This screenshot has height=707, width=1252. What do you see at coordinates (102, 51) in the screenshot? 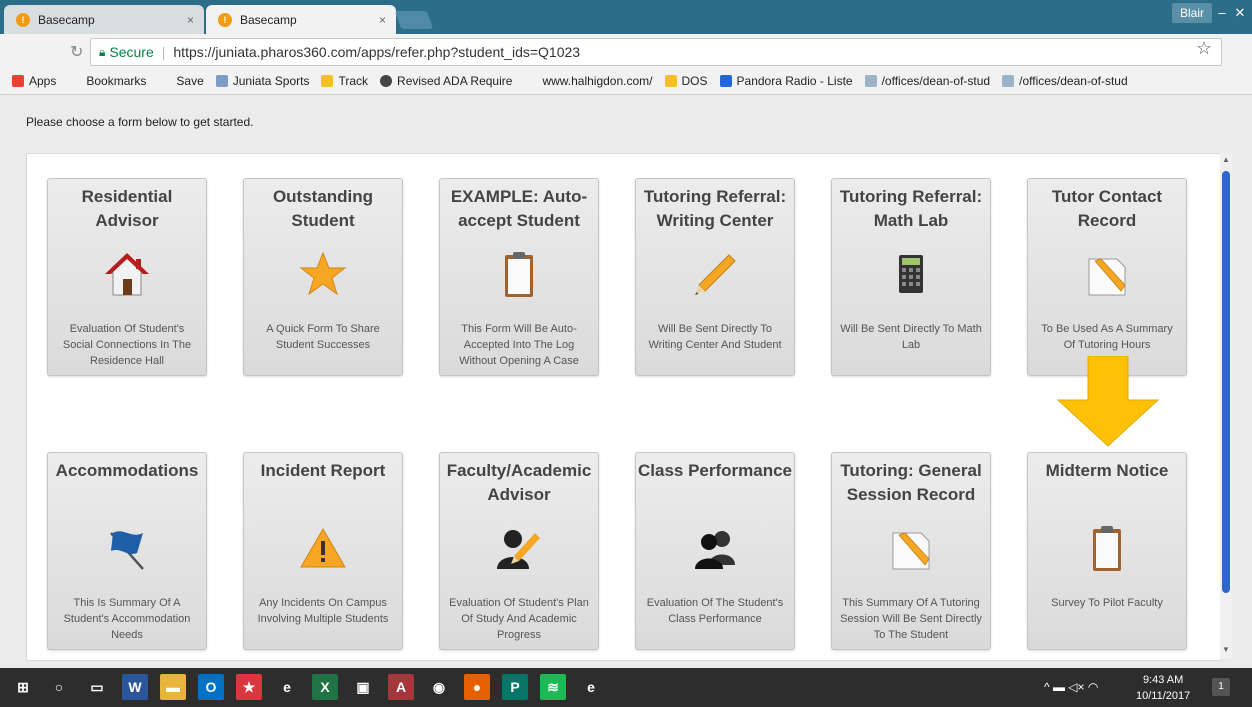
I see `lock-icon: 🔒︎` at bounding box center [102, 51].